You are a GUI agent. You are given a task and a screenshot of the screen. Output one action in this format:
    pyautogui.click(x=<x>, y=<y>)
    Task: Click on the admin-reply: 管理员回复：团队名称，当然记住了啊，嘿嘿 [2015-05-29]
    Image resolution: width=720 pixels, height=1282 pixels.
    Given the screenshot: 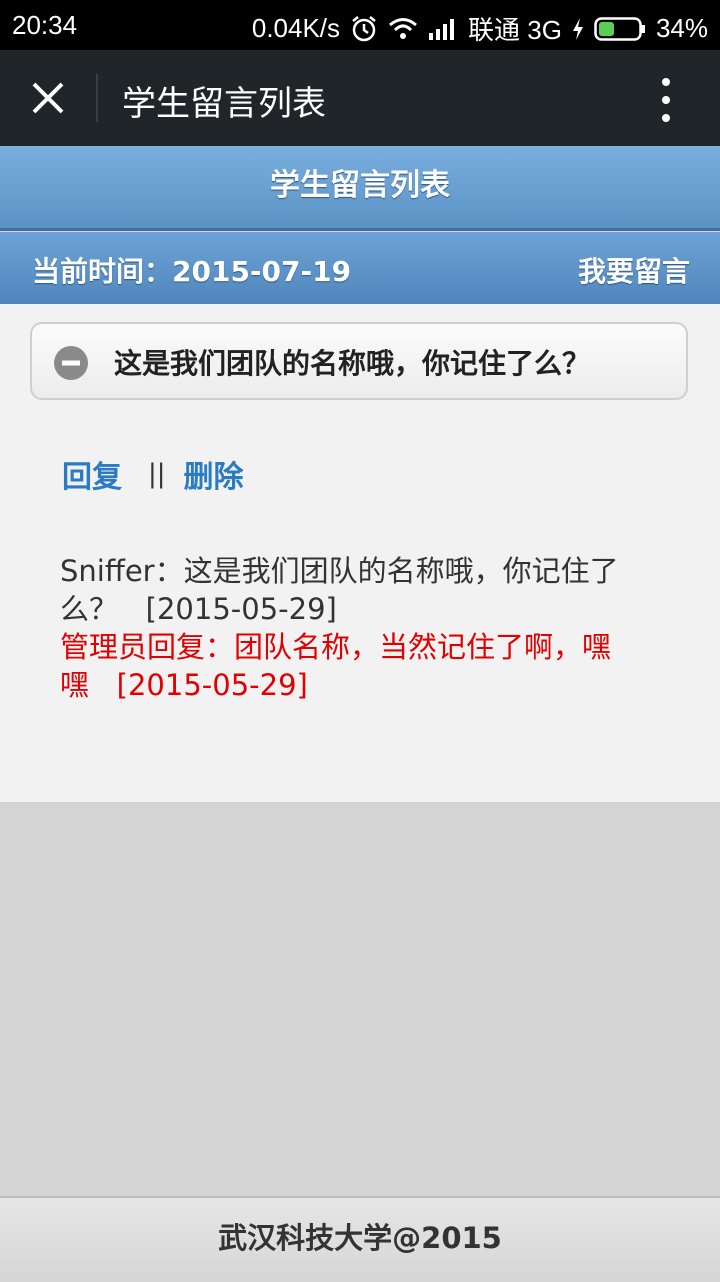 What is the action you would take?
    pyautogui.click(x=355, y=666)
    